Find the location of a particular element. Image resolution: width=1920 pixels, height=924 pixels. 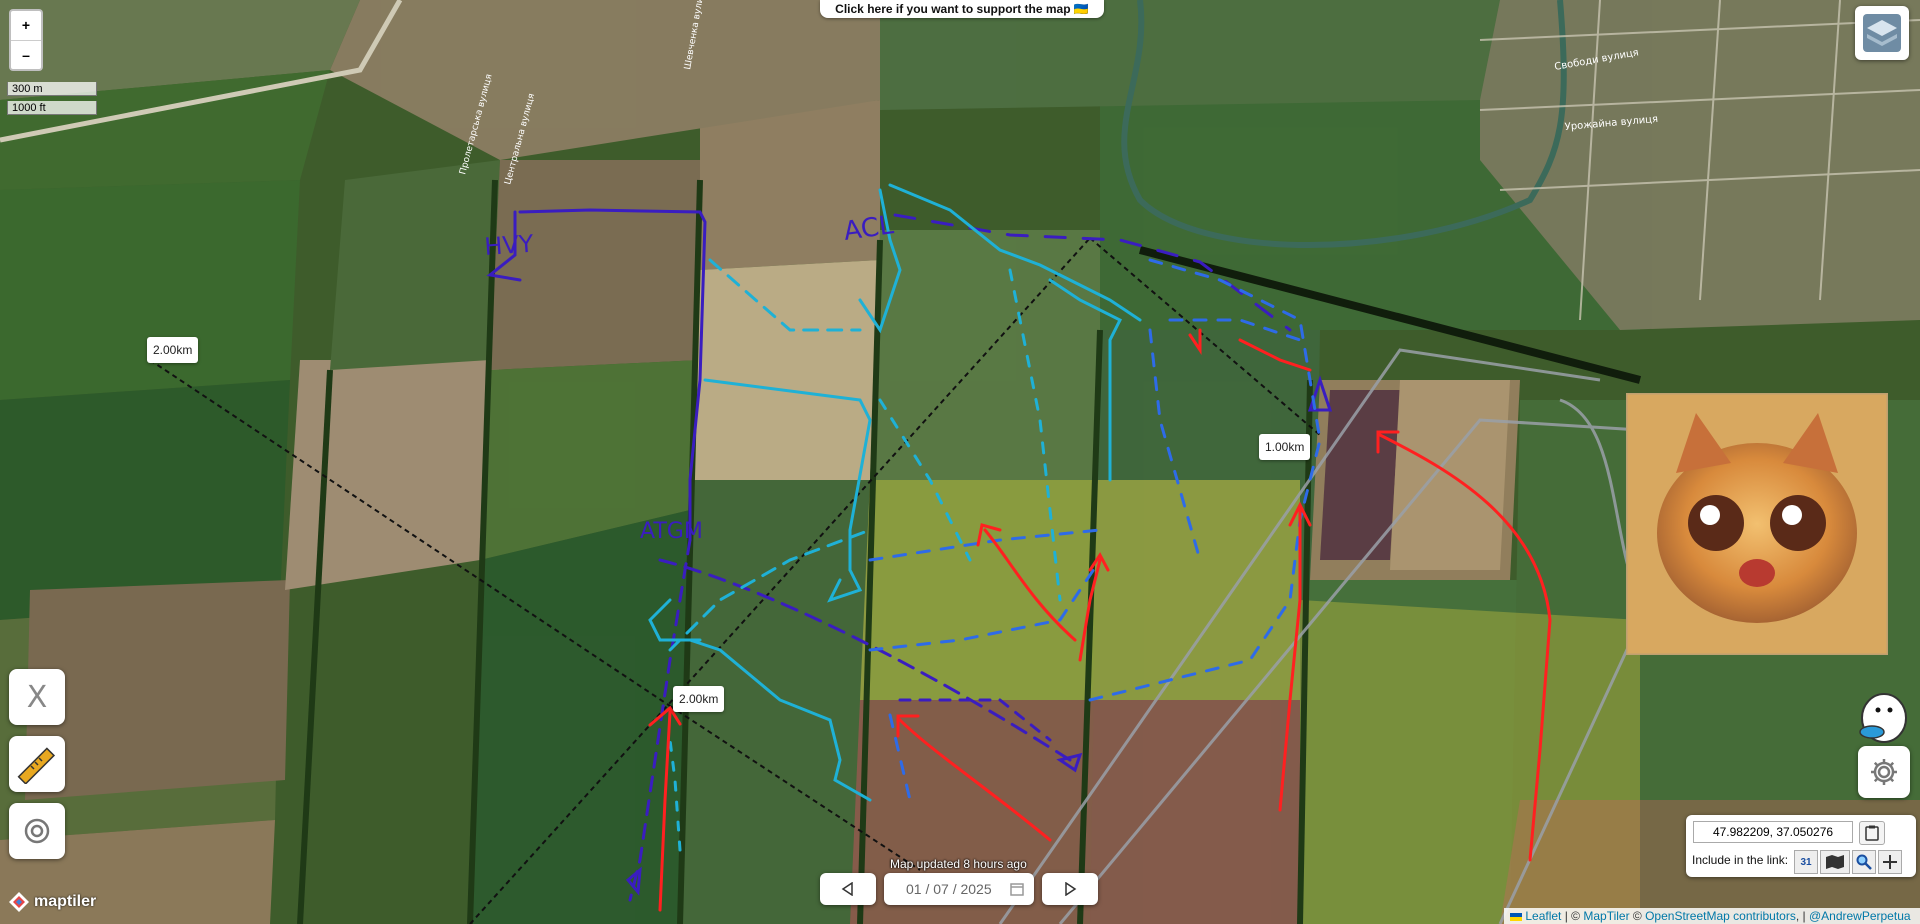

distance-label: 1.00km is located at coordinates (1285, 447).